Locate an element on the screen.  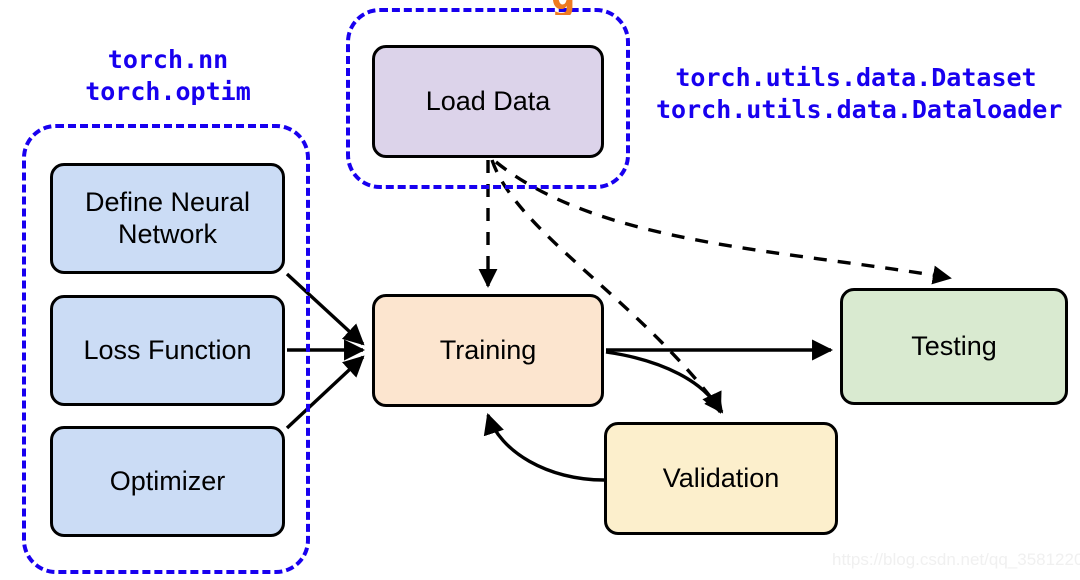
node-validation-label: Validation is located at coordinates (721, 477).